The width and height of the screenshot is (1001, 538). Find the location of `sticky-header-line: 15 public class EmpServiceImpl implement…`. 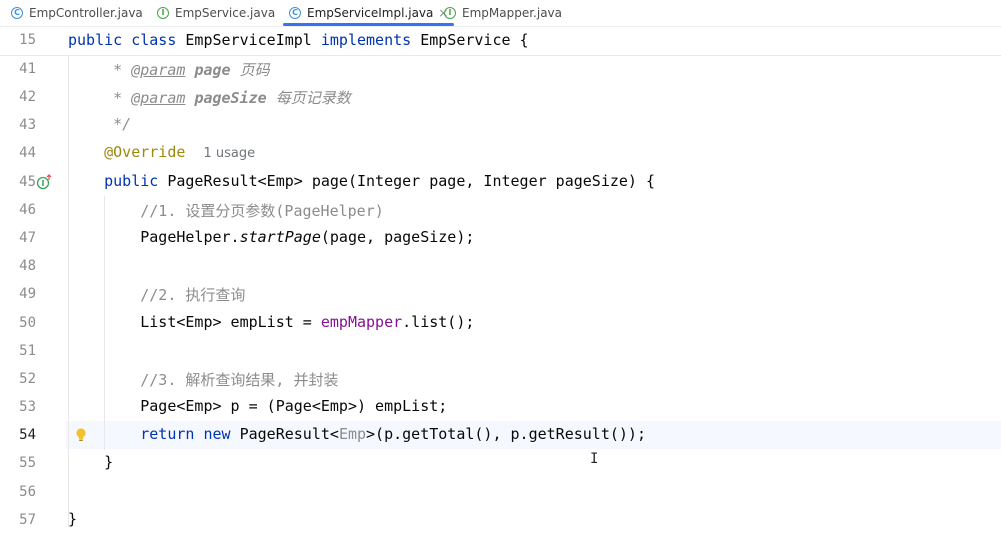

sticky-header-line: 15 public class EmpServiceImpl implement… is located at coordinates (500, 41).